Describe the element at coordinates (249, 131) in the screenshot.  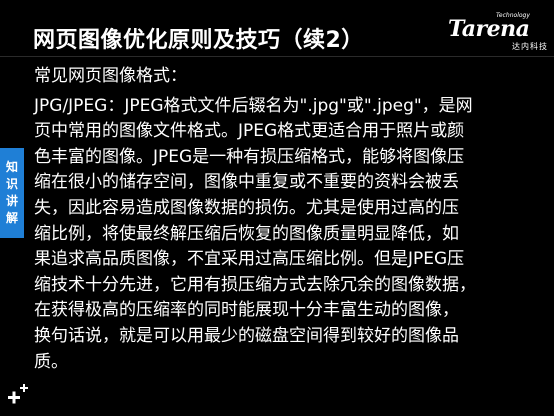
I see `paragraph-line: 页中常用的图像文件格式。JPEG格式更适合用于照片或颜` at that location.